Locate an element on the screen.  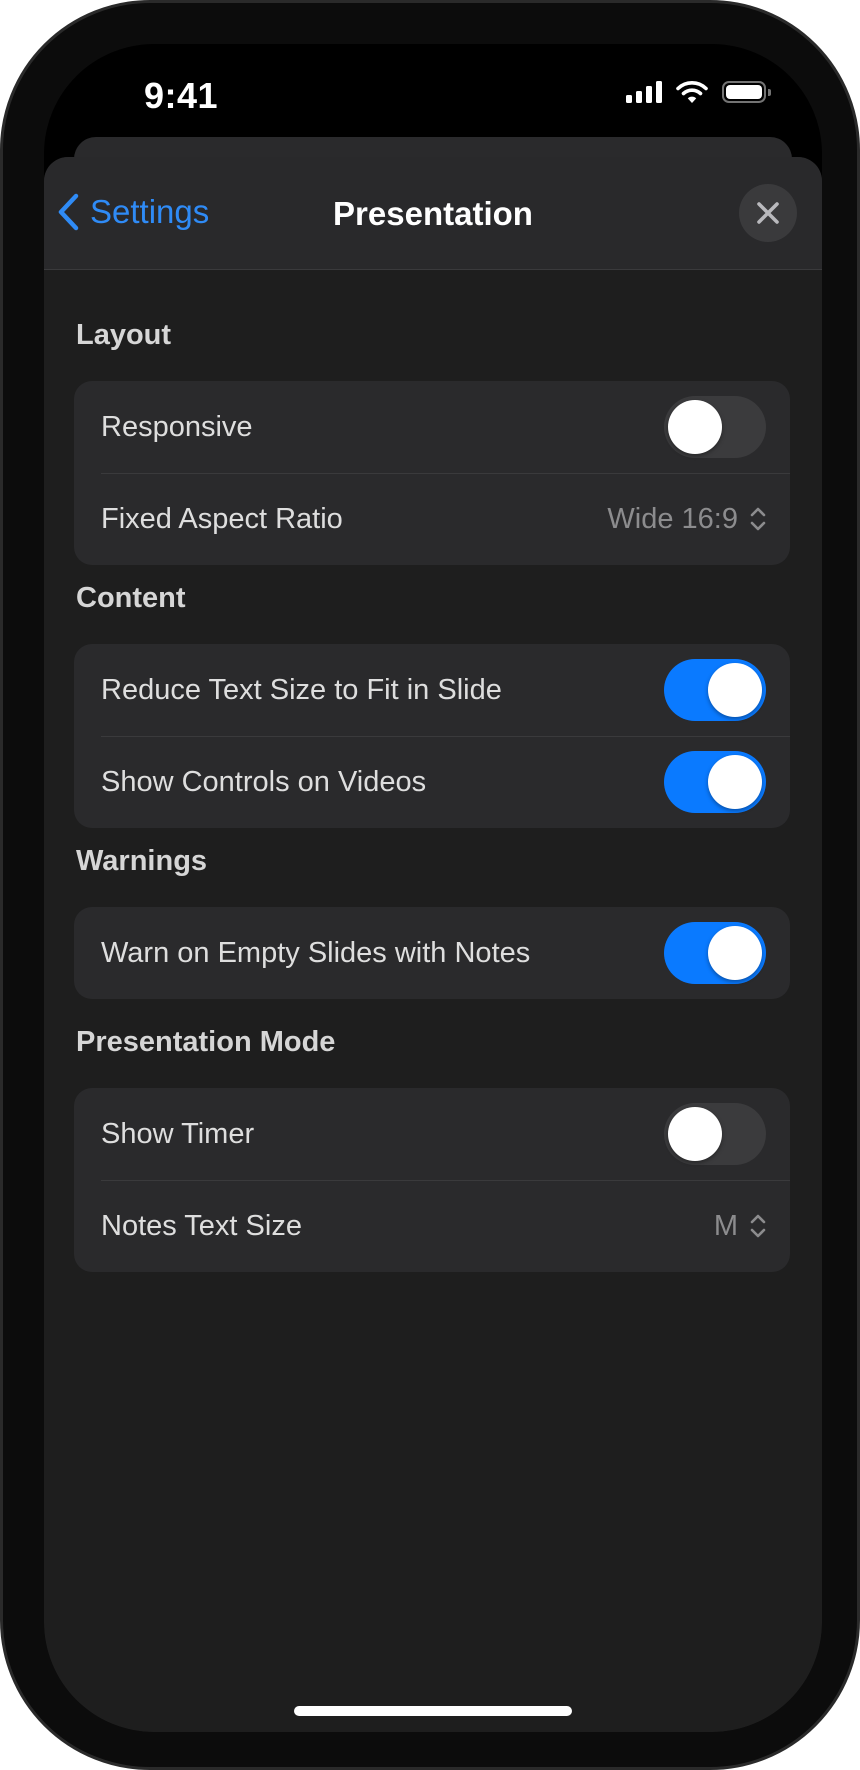
wifi-icon is located at coordinates (692, 92).